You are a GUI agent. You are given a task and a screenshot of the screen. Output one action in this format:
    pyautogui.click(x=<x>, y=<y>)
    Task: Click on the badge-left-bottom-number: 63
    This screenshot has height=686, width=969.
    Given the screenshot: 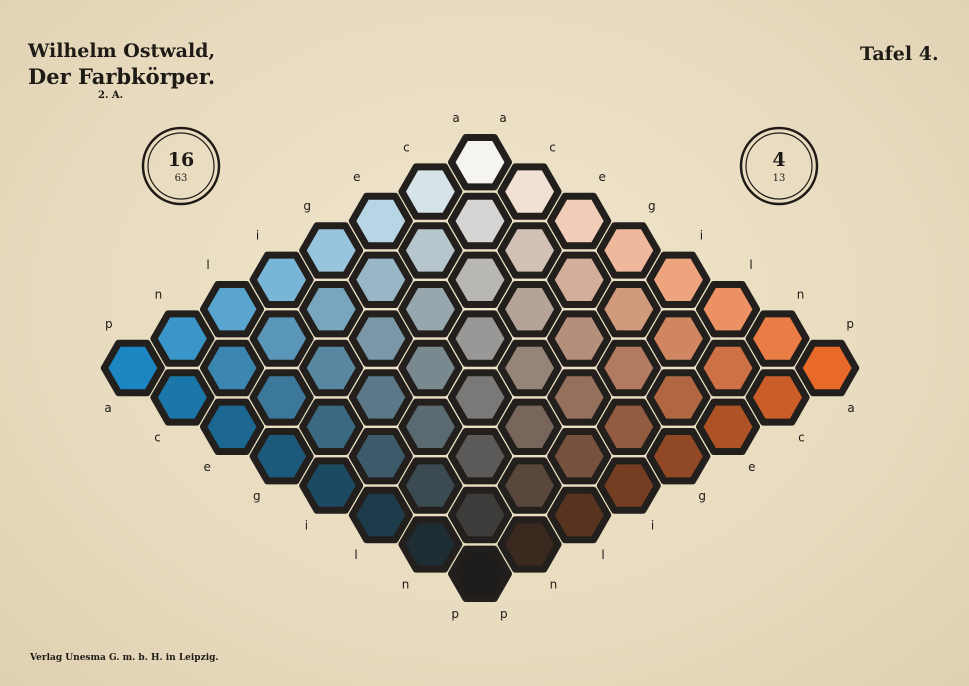 What is the action you would take?
    pyautogui.click(x=181, y=178)
    